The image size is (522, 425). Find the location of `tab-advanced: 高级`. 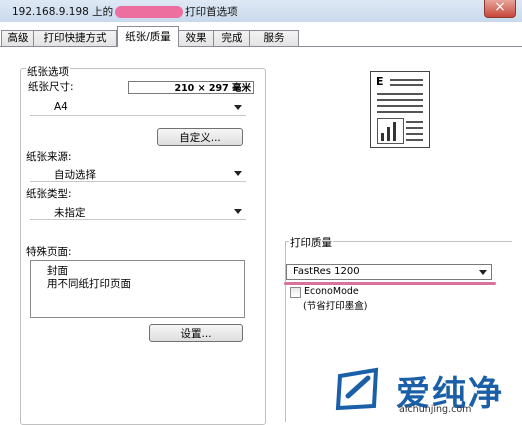

tab-advanced: 高级 is located at coordinates (18, 38).